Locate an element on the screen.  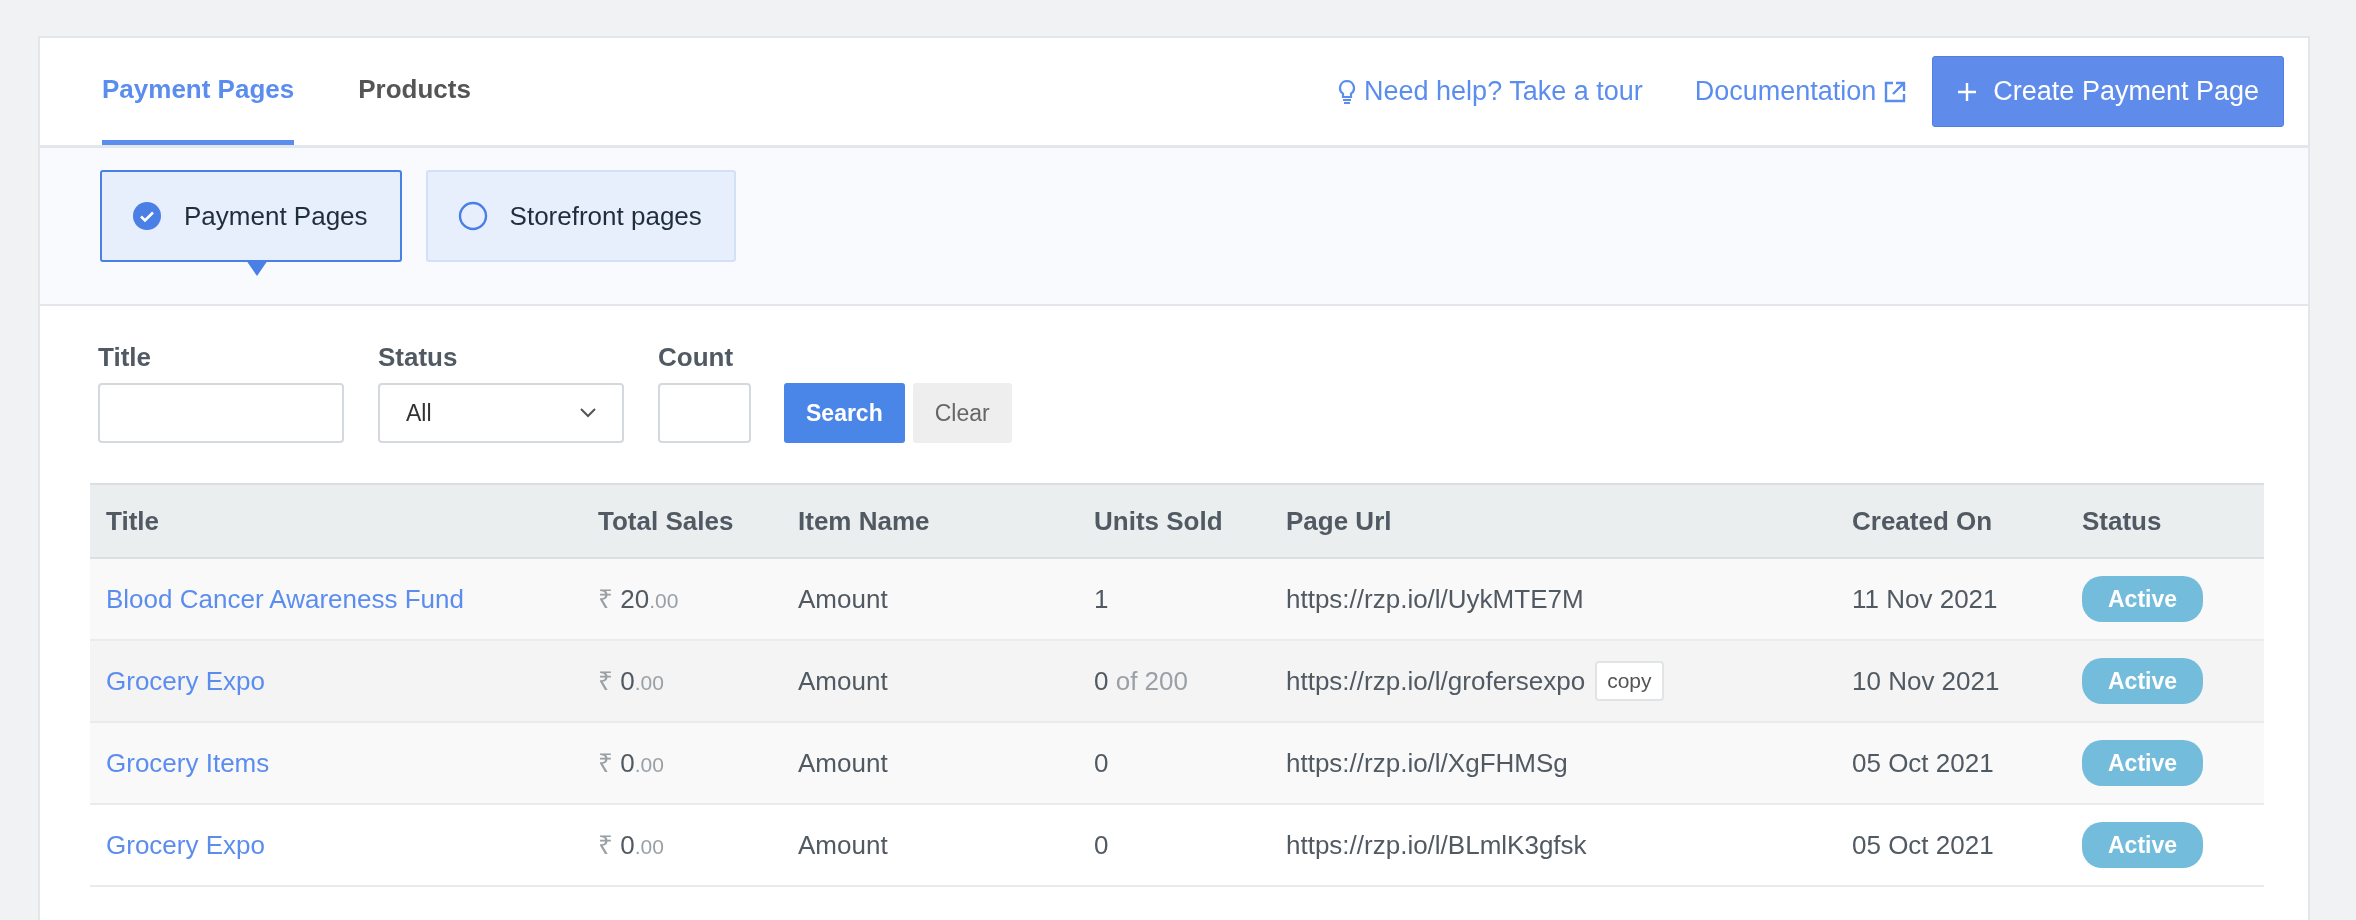
pointer-icon is located at coordinates (257, 268).